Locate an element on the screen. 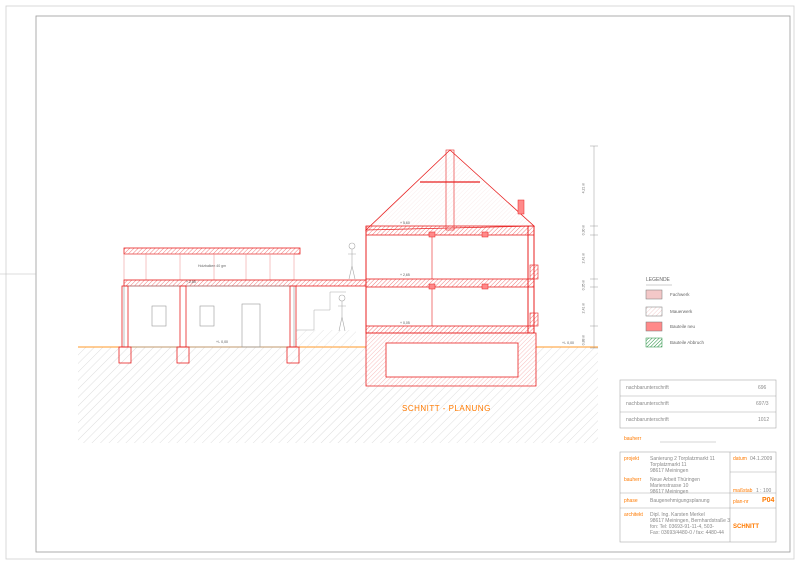 Image resolution: width=800 pixels, height=565 pixels. level-tag: + 0,05 is located at coordinates (405, 323).